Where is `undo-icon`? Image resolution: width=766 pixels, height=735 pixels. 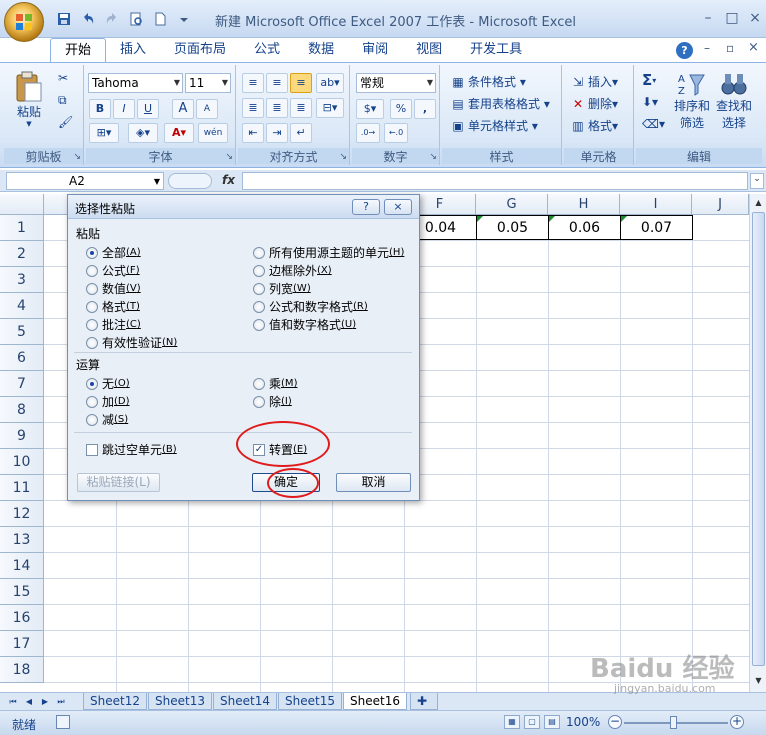 undo-icon is located at coordinates (88, 19).